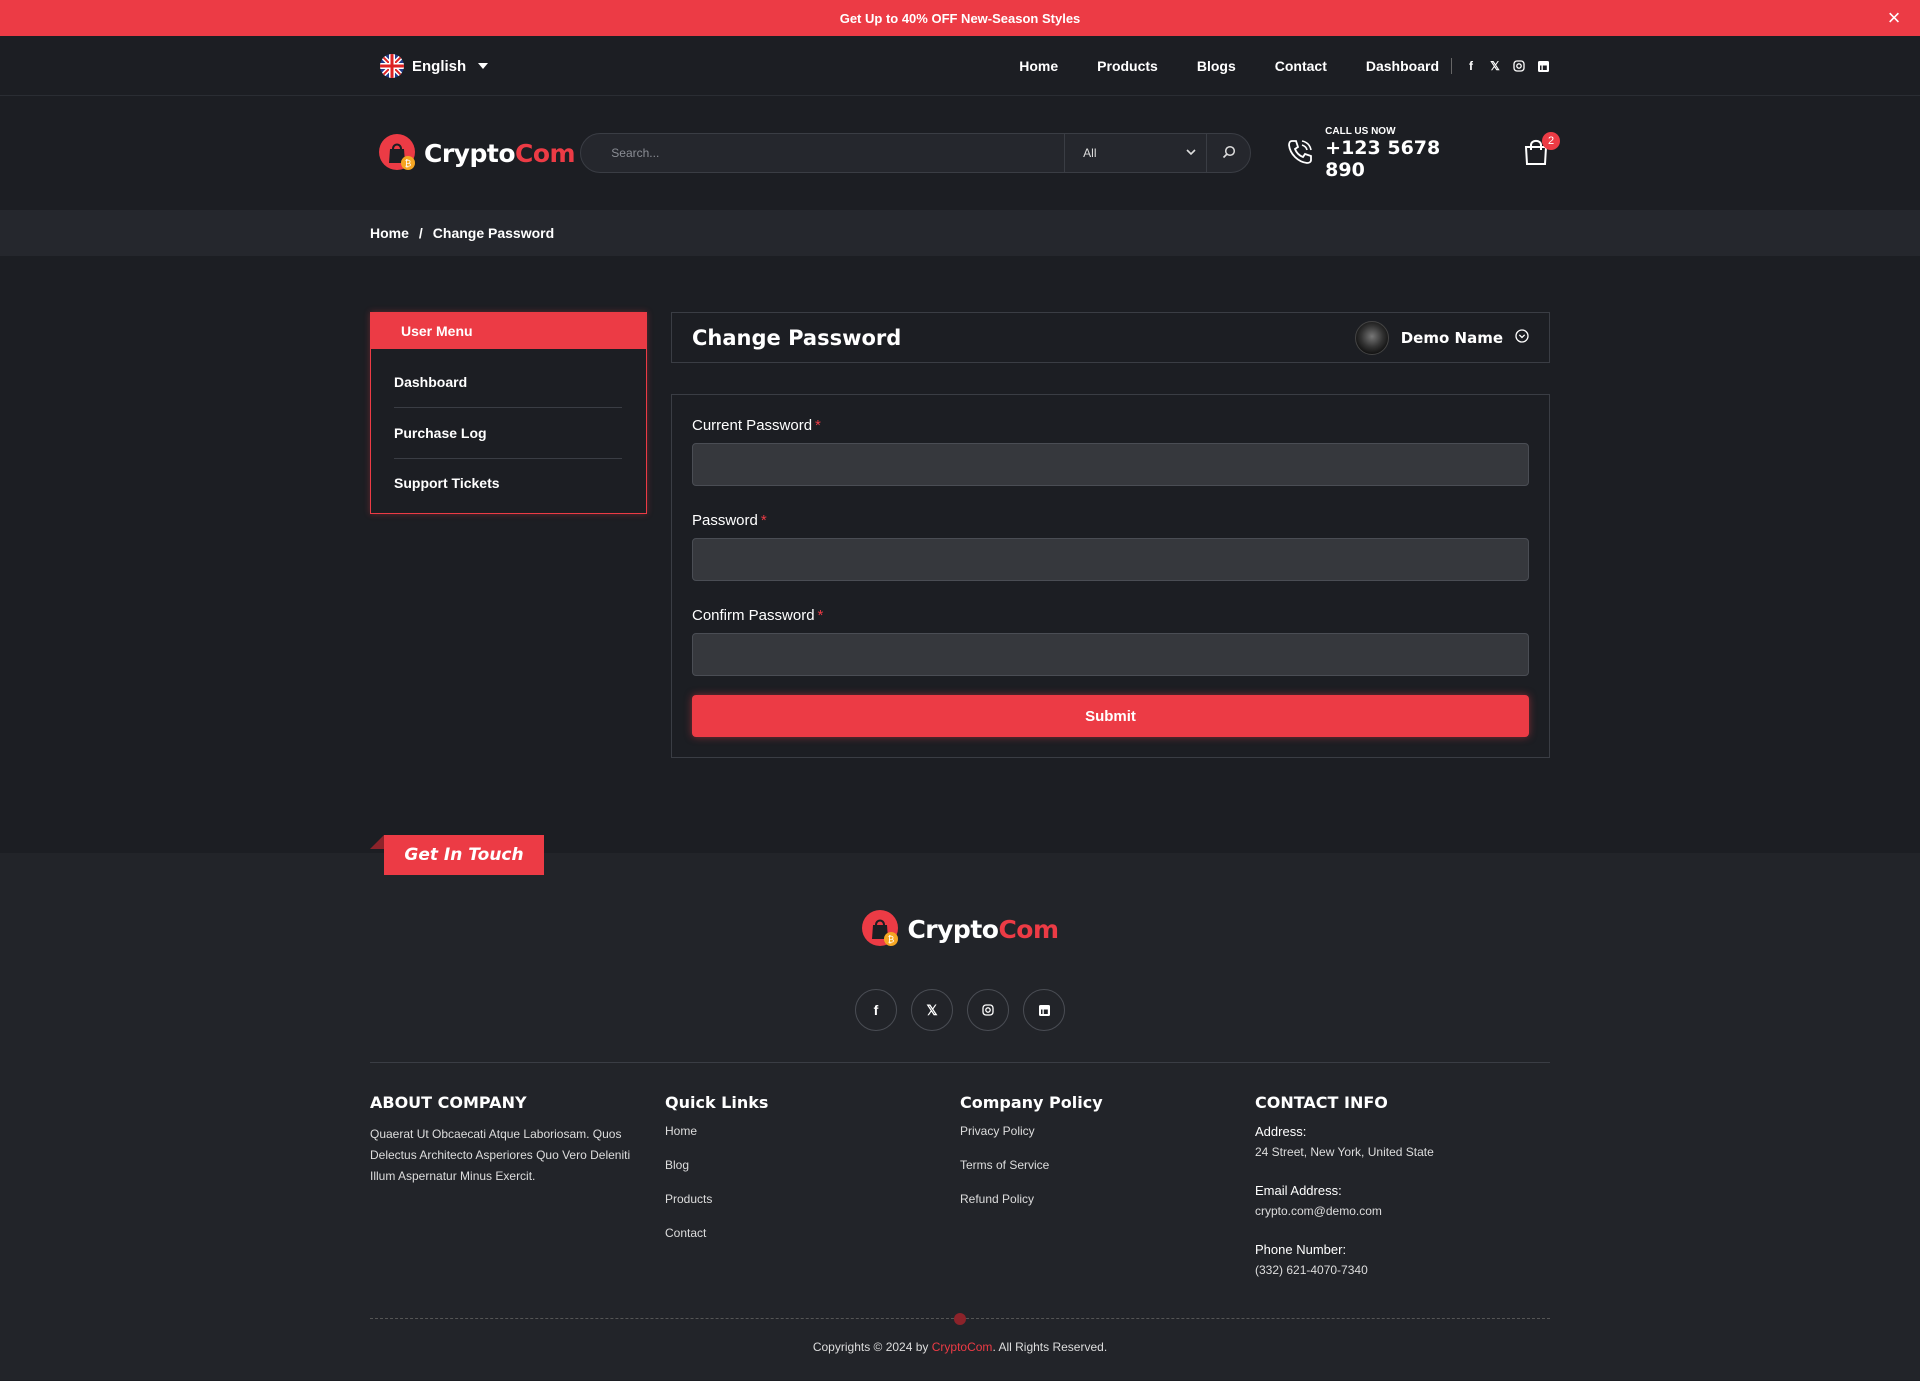  What do you see at coordinates (812, 1243) in the screenshot?
I see `footer-link-contact: Contact` at bounding box center [812, 1243].